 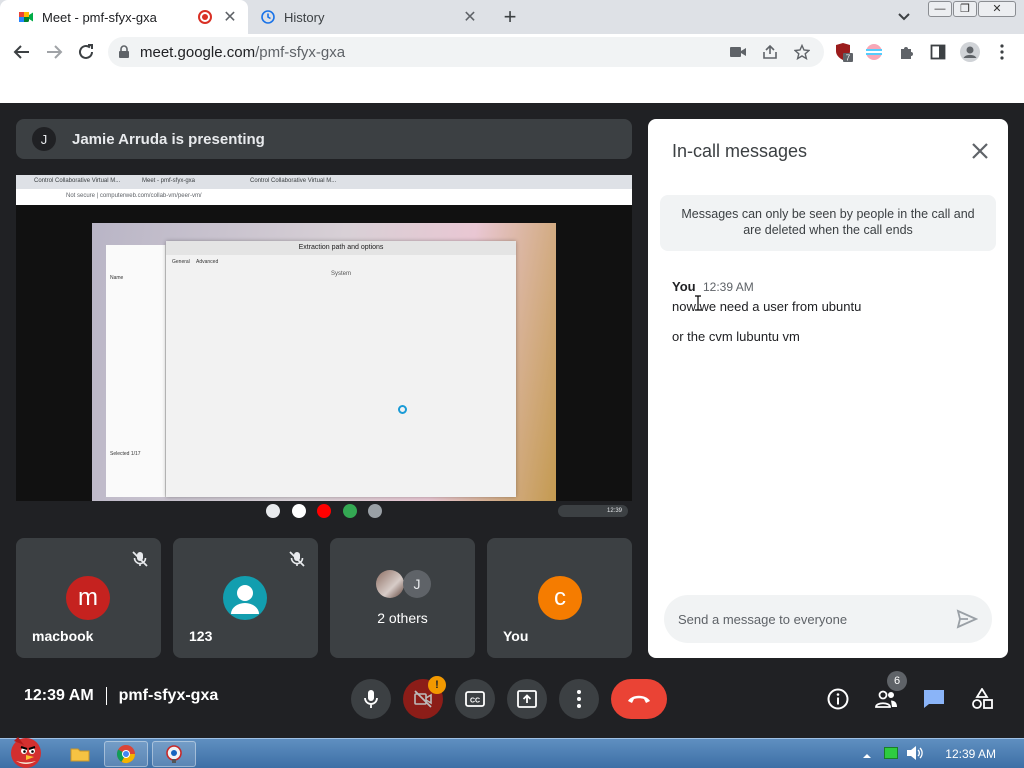 What do you see at coordinates (738, 52) in the screenshot?
I see `camera-in-use-icon` at bounding box center [738, 52].